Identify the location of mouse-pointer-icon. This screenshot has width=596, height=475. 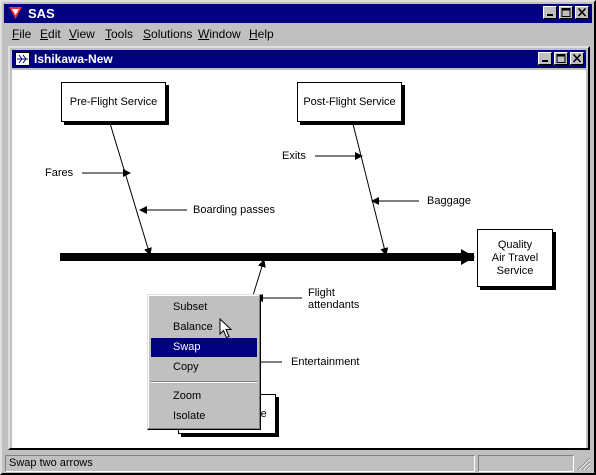
(226, 328).